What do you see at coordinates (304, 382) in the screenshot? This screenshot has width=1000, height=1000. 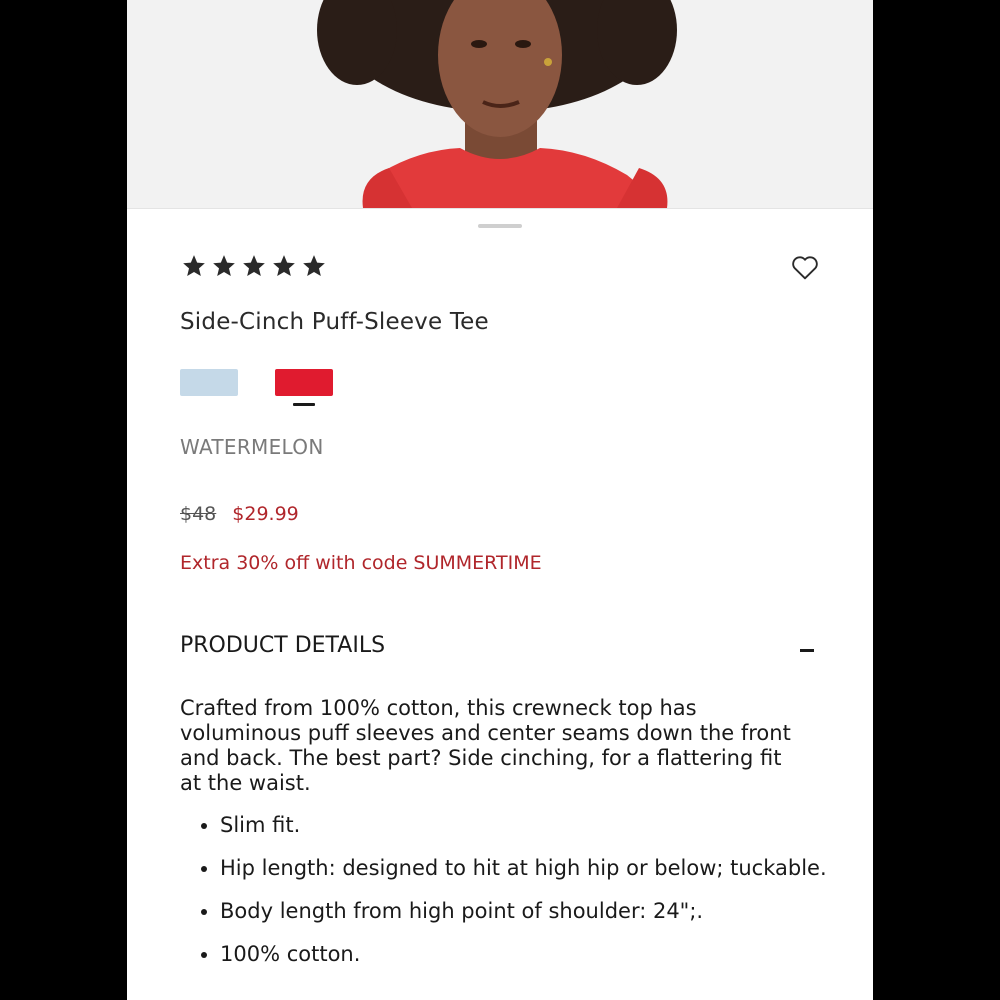 I see `color-swatch-watermelon` at bounding box center [304, 382].